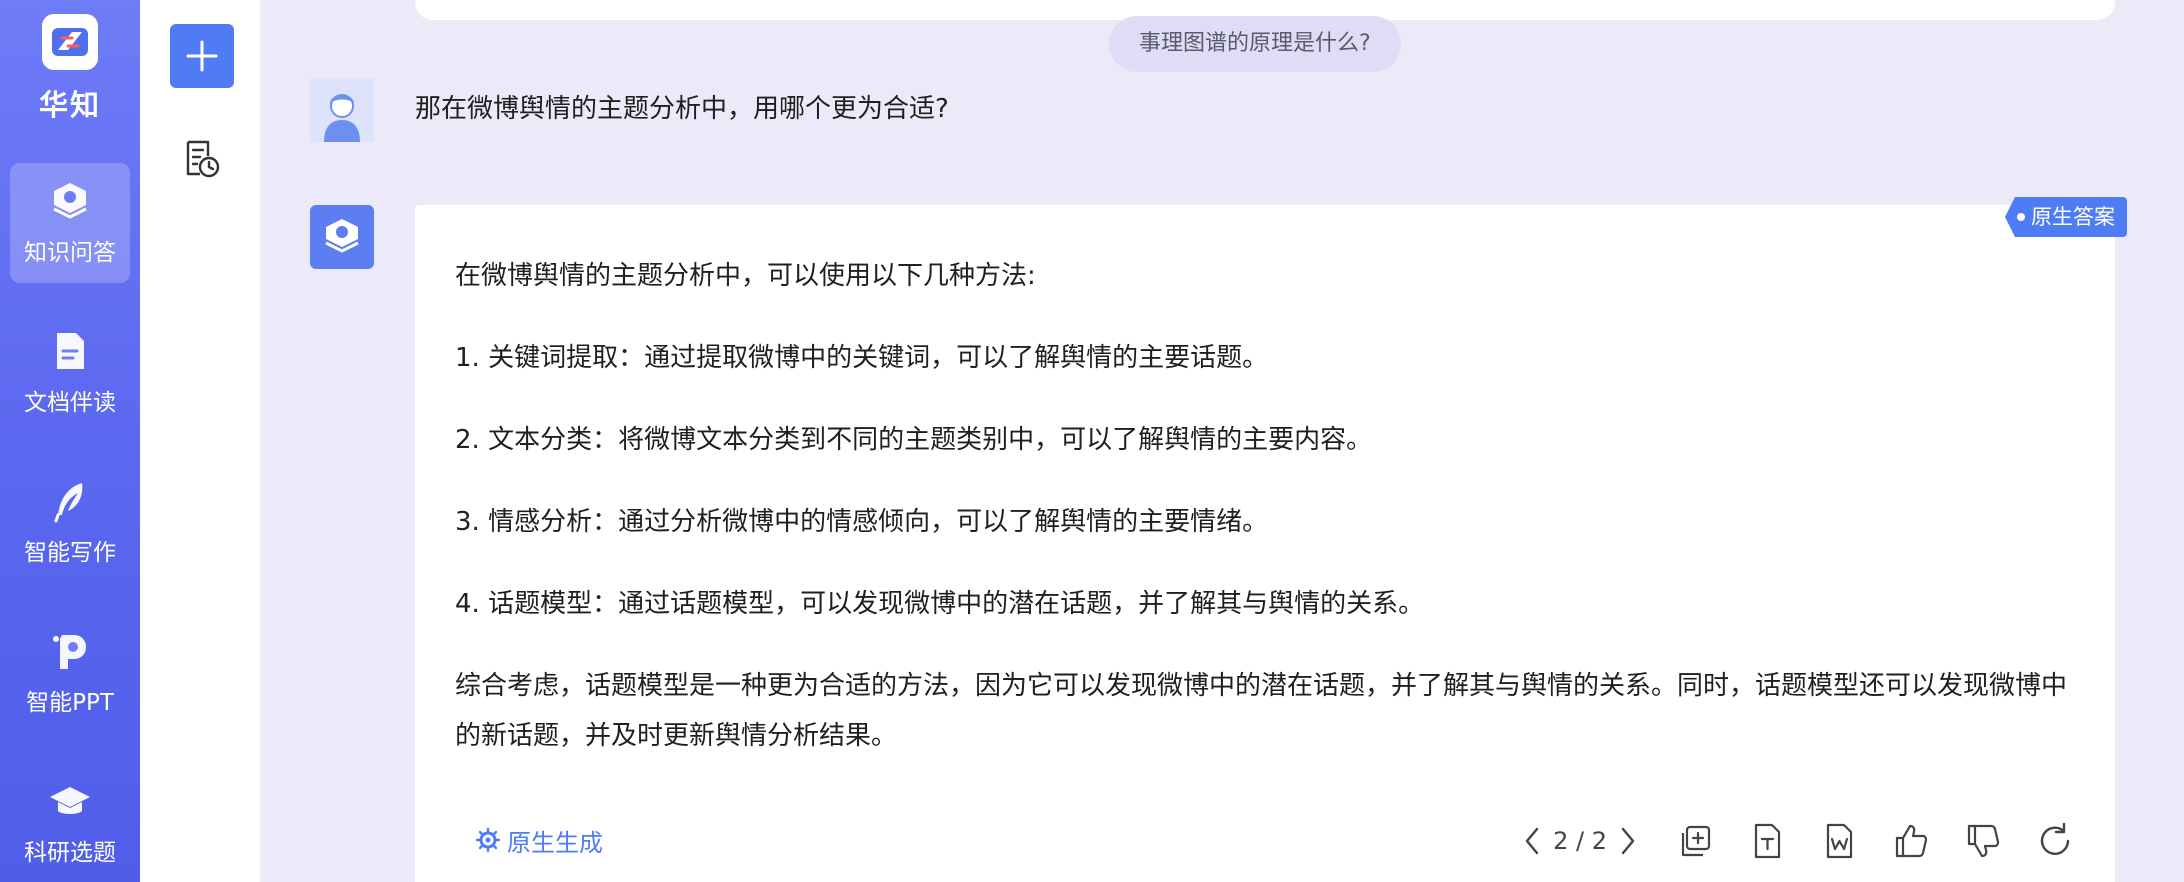  What do you see at coordinates (70, 703) in the screenshot?
I see `nav-label: 智能PPT` at bounding box center [70, 703].